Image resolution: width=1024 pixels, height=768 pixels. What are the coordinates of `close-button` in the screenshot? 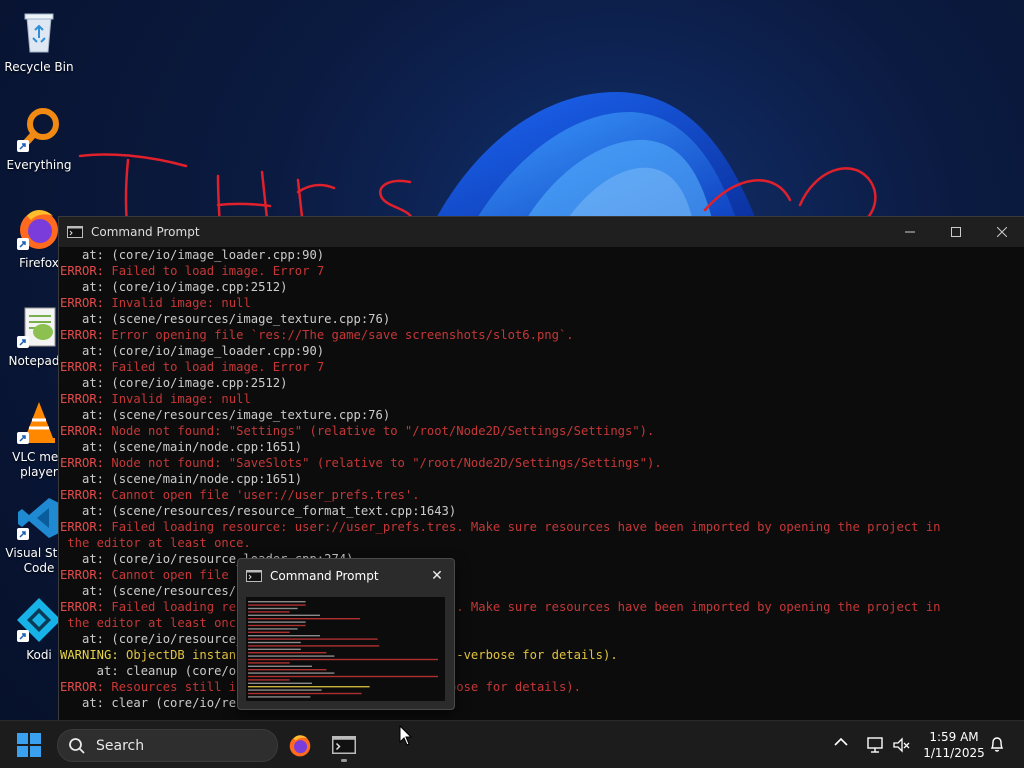 It's located at (1001, 232).